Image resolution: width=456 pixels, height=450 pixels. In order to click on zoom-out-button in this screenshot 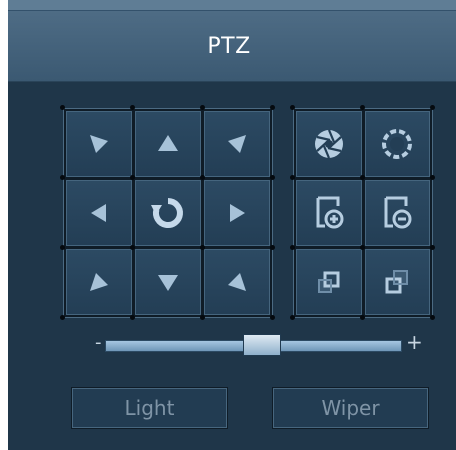, I will do `click(397, 213)`.